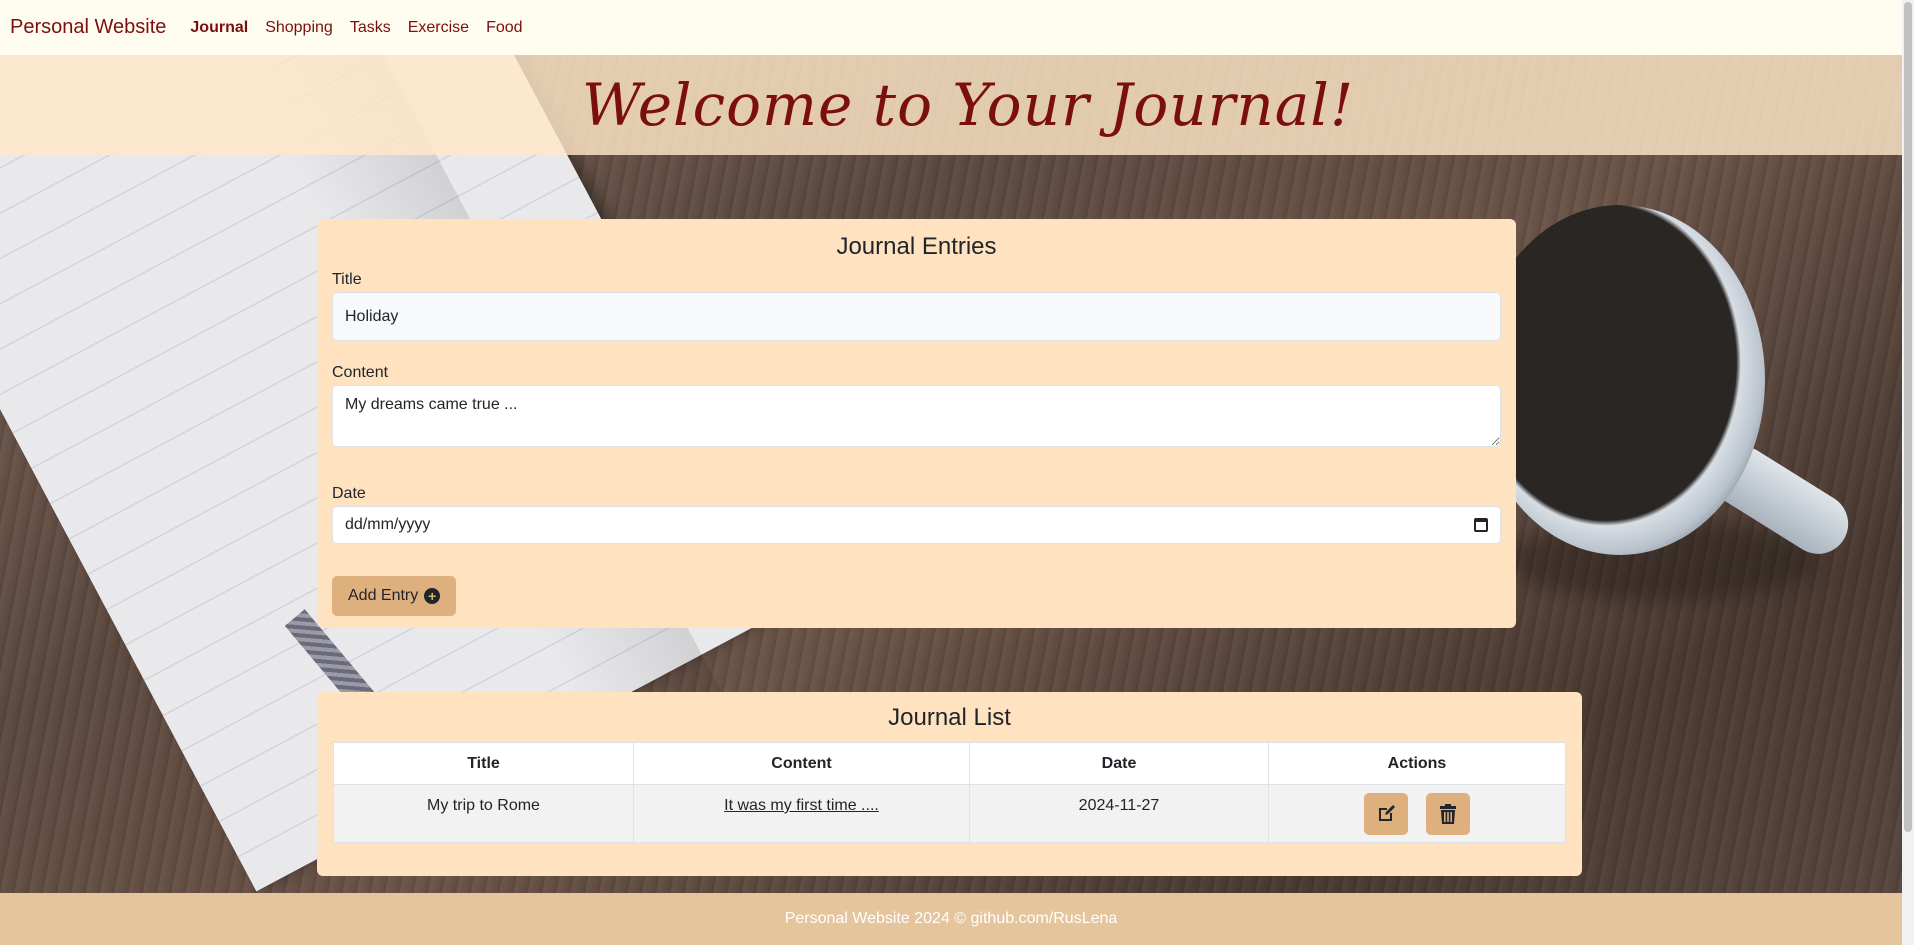  Describe the element at coordinates (383, 595) in the screenshot. I see `add-entry-label: Add Entry` at that location.